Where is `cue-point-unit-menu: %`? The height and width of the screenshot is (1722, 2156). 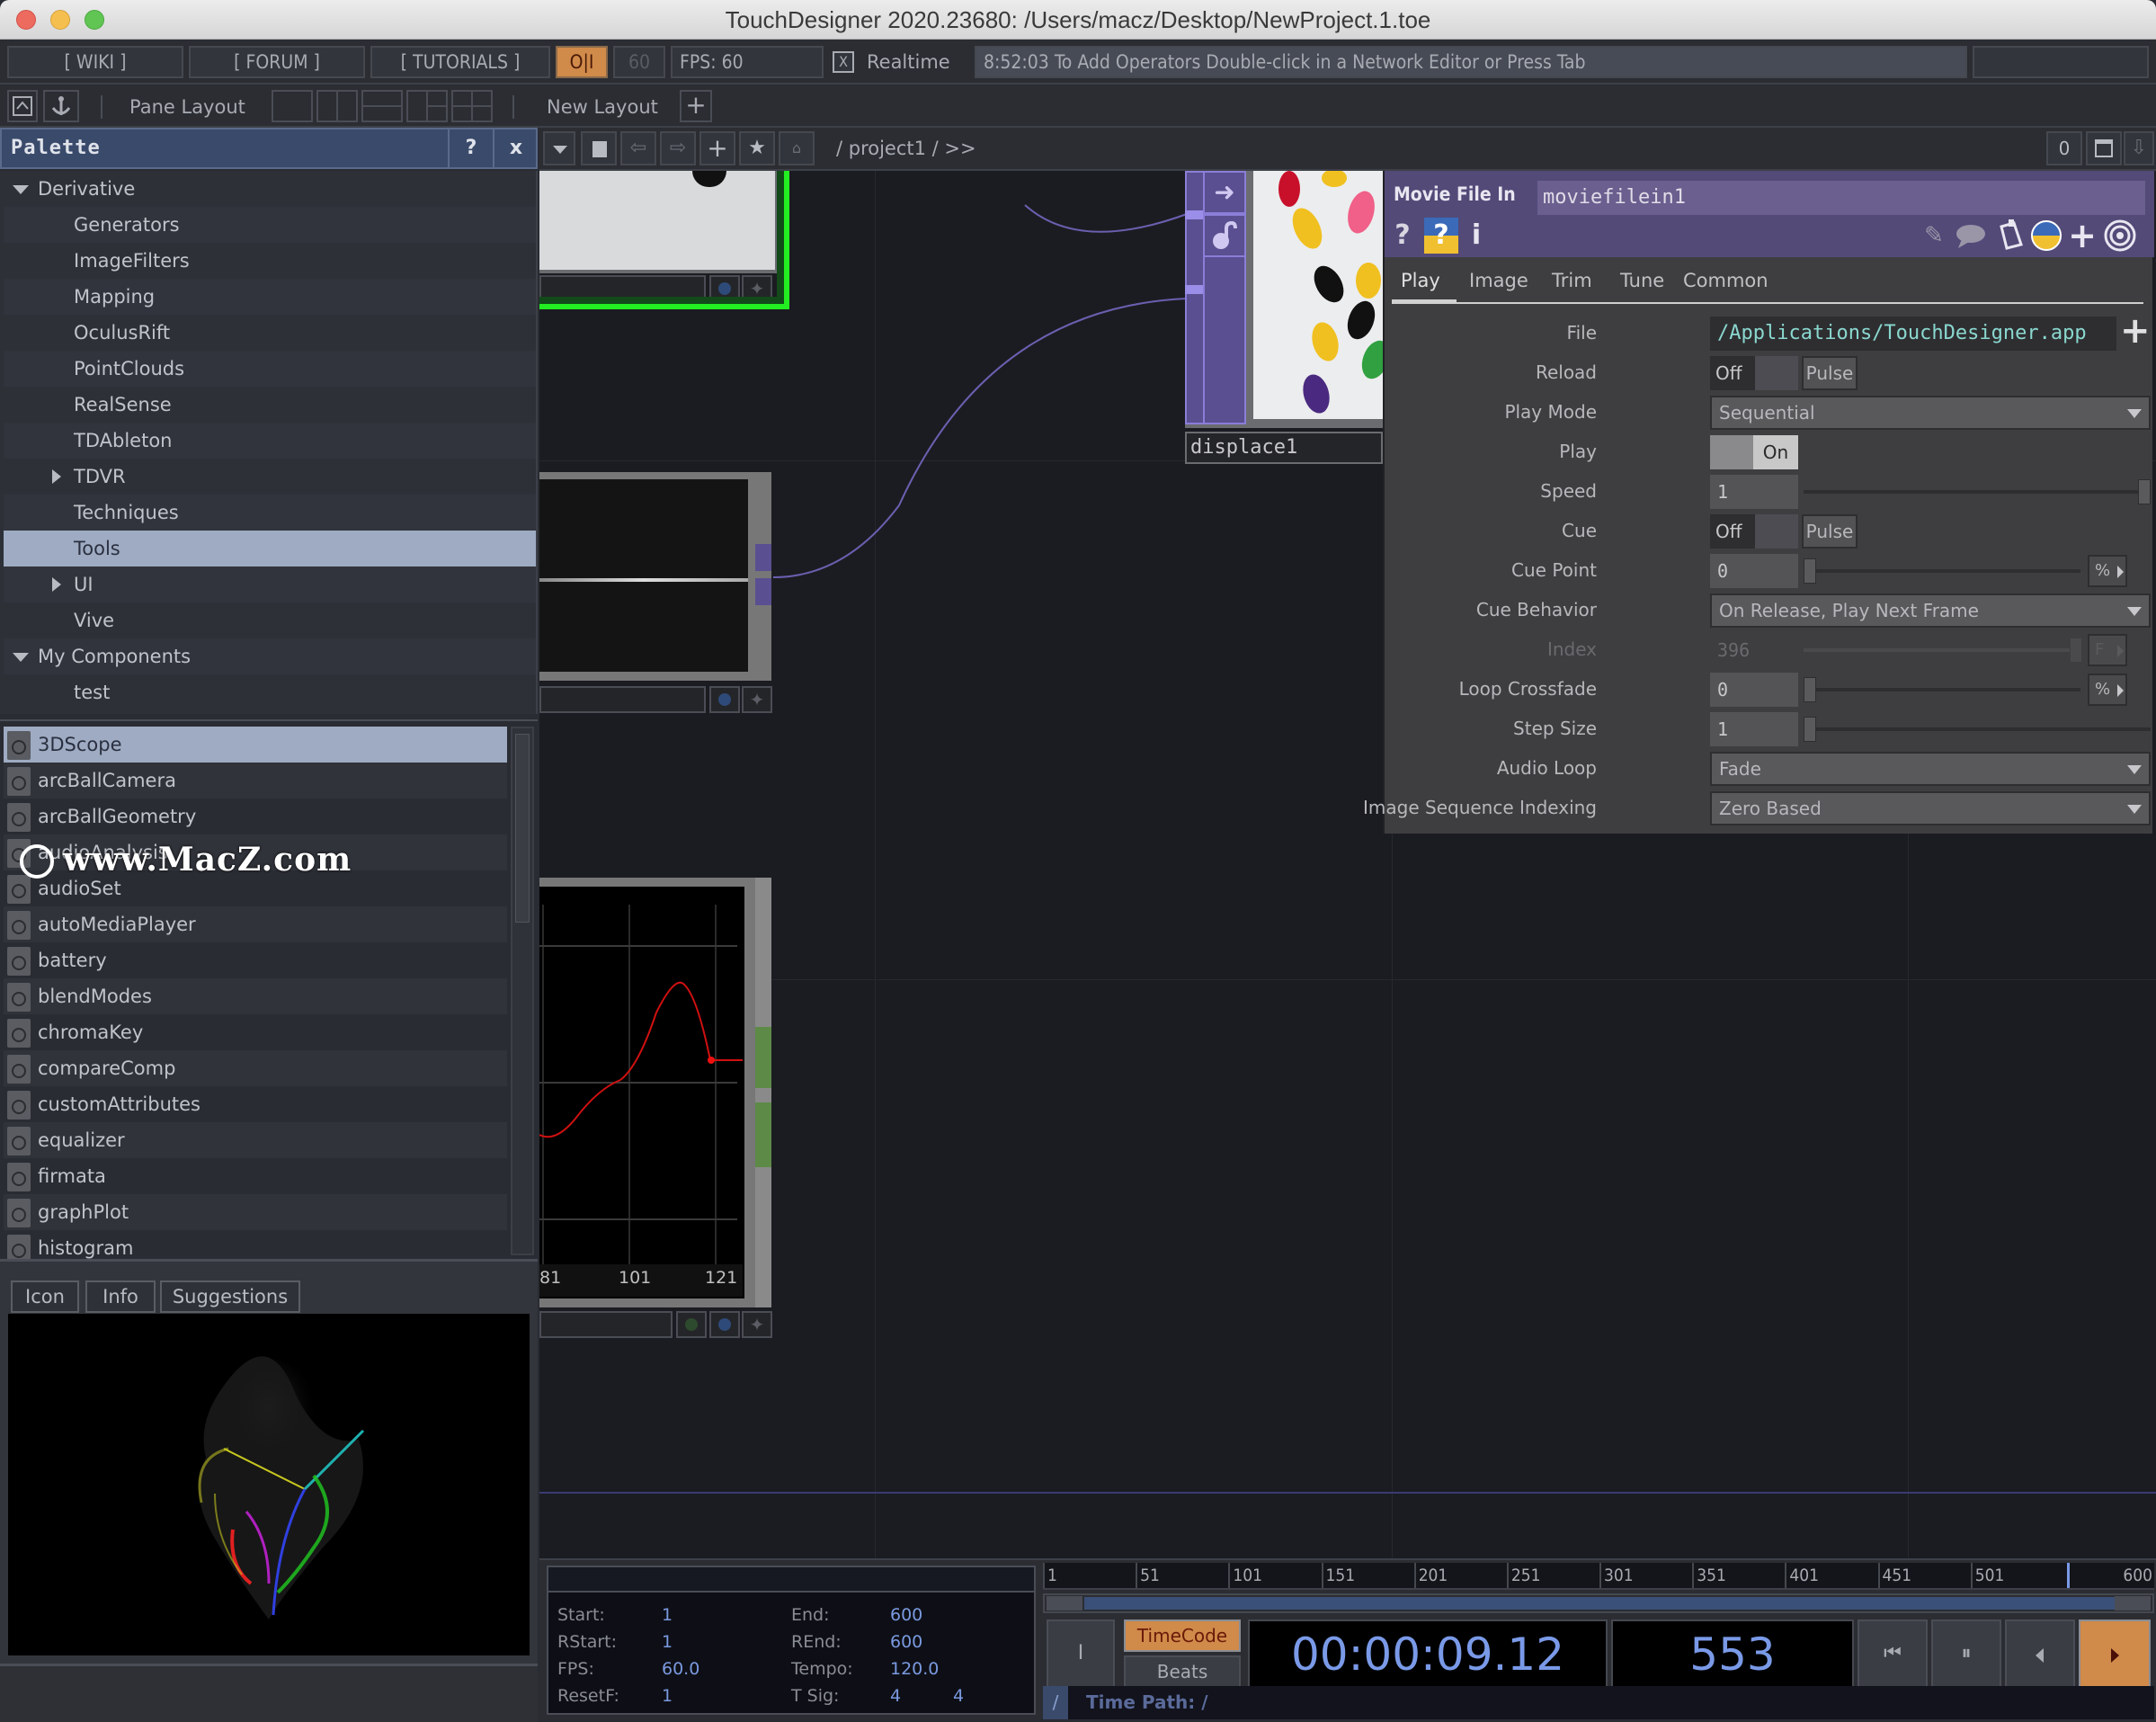
cue-point-unit-menu: % is located at coordinates (2108, 571).